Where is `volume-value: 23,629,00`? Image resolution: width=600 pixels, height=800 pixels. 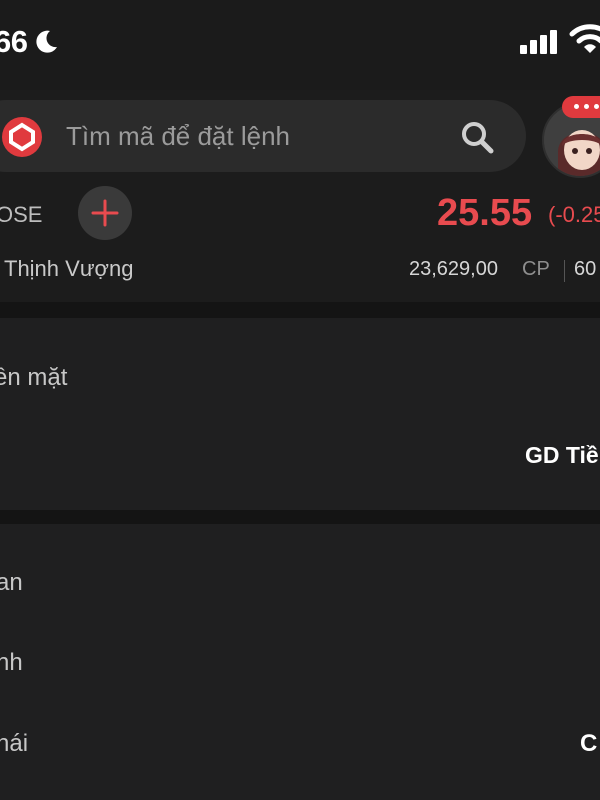 volume-value: 23,629,00 is located at coordinates (453, 269).